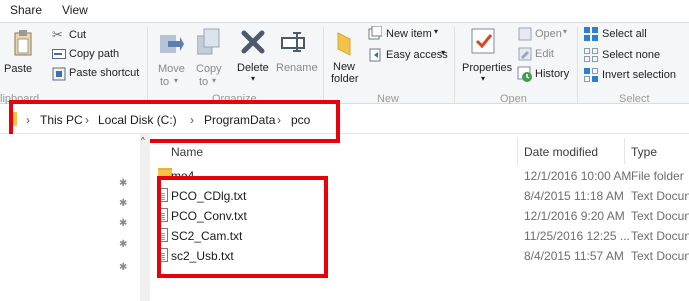 The width and height of the screenshot is (689, 301). I want to click on cut-button: Cut, so click(77, 35).